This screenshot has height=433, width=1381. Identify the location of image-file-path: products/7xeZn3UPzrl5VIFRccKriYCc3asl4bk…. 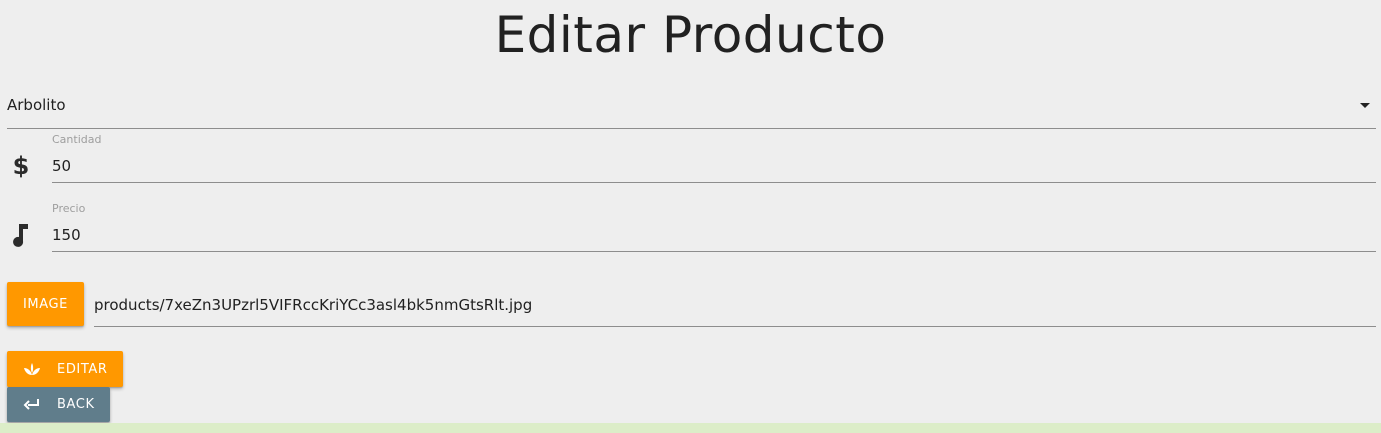
(735, 307).